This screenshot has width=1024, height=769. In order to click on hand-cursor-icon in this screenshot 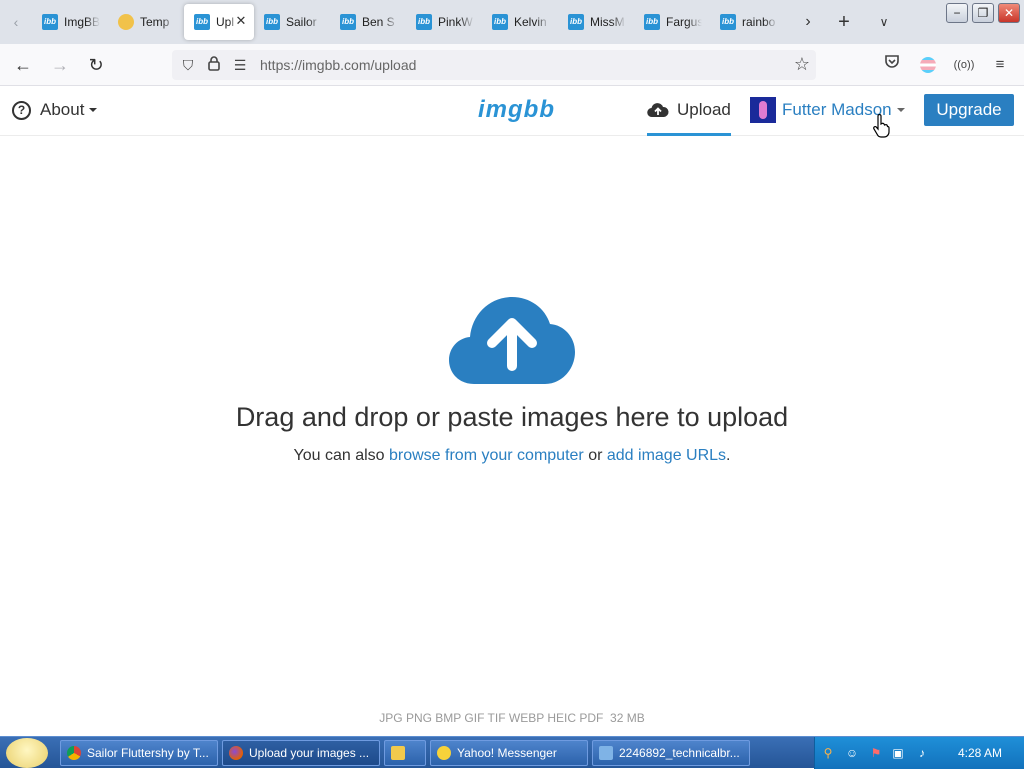, I will do `click(881, 126)`.